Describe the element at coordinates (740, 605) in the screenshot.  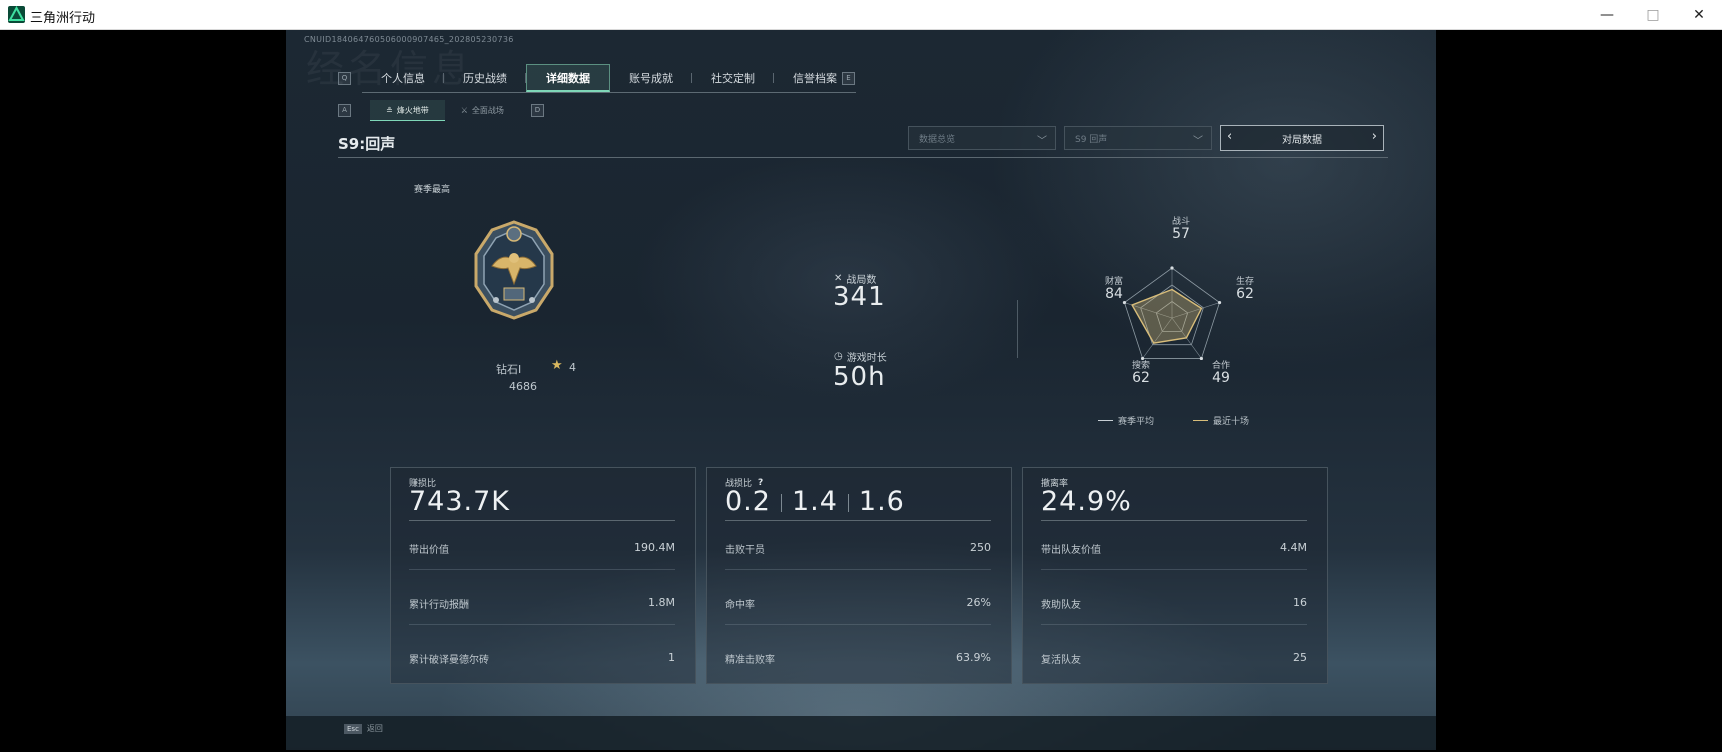
I see `row-label: 命中率` at that location.